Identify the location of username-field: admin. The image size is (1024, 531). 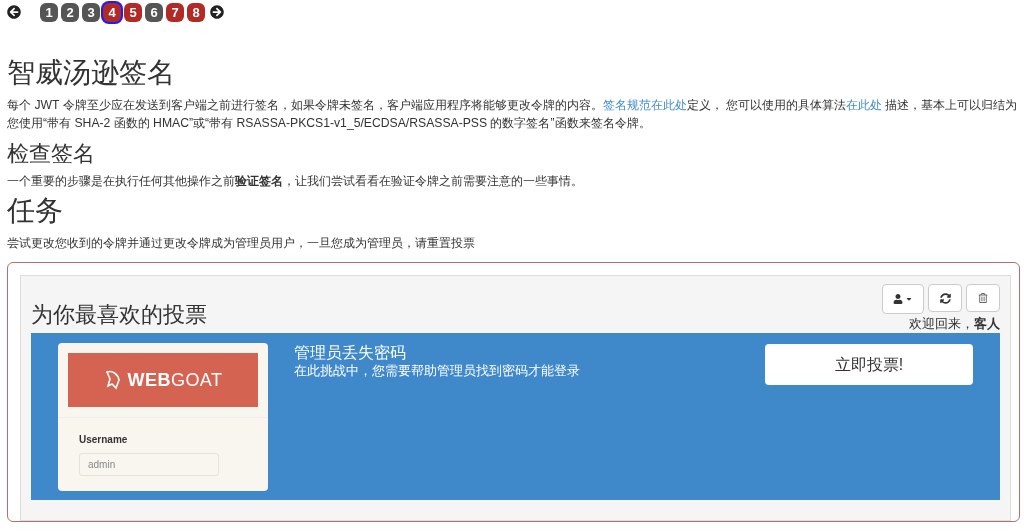
(149, 464).